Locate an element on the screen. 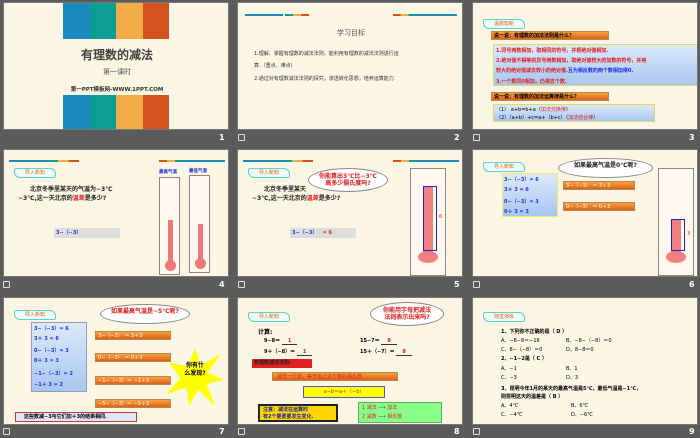  slide-thumbnail-1: 有理数的减法 第一课时 第一PPT模板网-WWW.1PPT.COM is located at coordinates (116, 66).